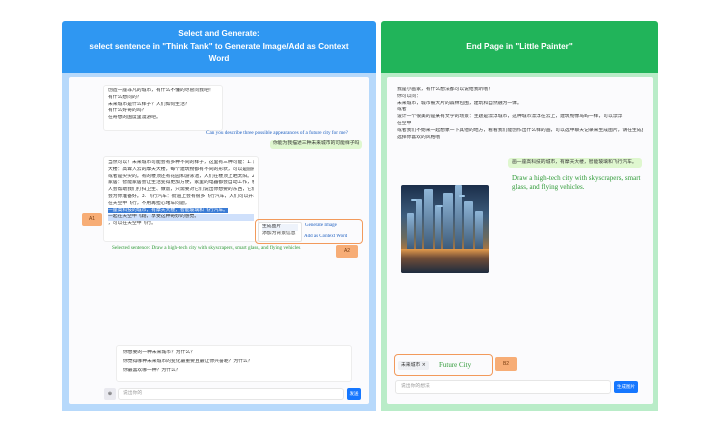 Image resolution: width=720 pixels, height=432 pixels. I want to click on user-prompt-bubble: 画一座高科技的城市，有摩天大楼，智能玻璃和飞行汽车。, so click(575, 163).